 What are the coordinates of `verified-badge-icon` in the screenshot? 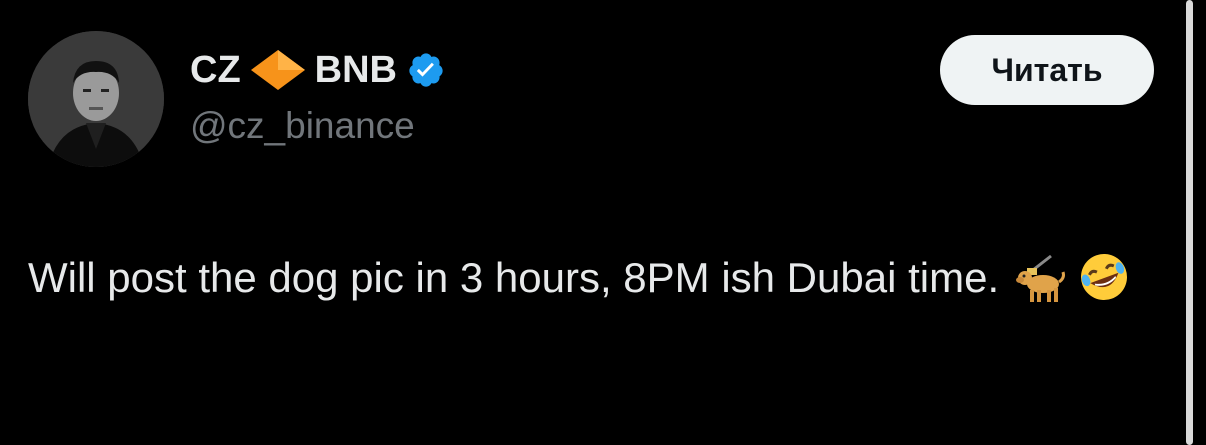 It's located at (426, 70).